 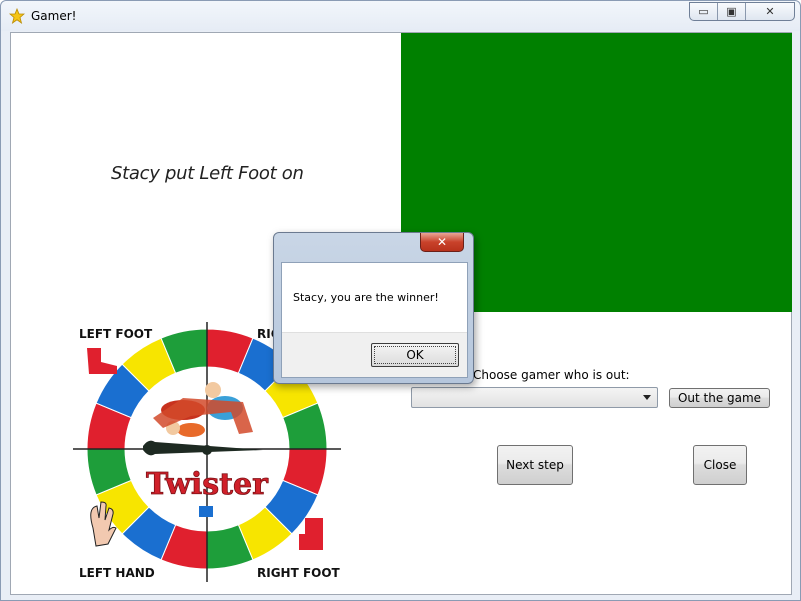 I want to click on window-title: Gamer!, so click(x=54, y=16).